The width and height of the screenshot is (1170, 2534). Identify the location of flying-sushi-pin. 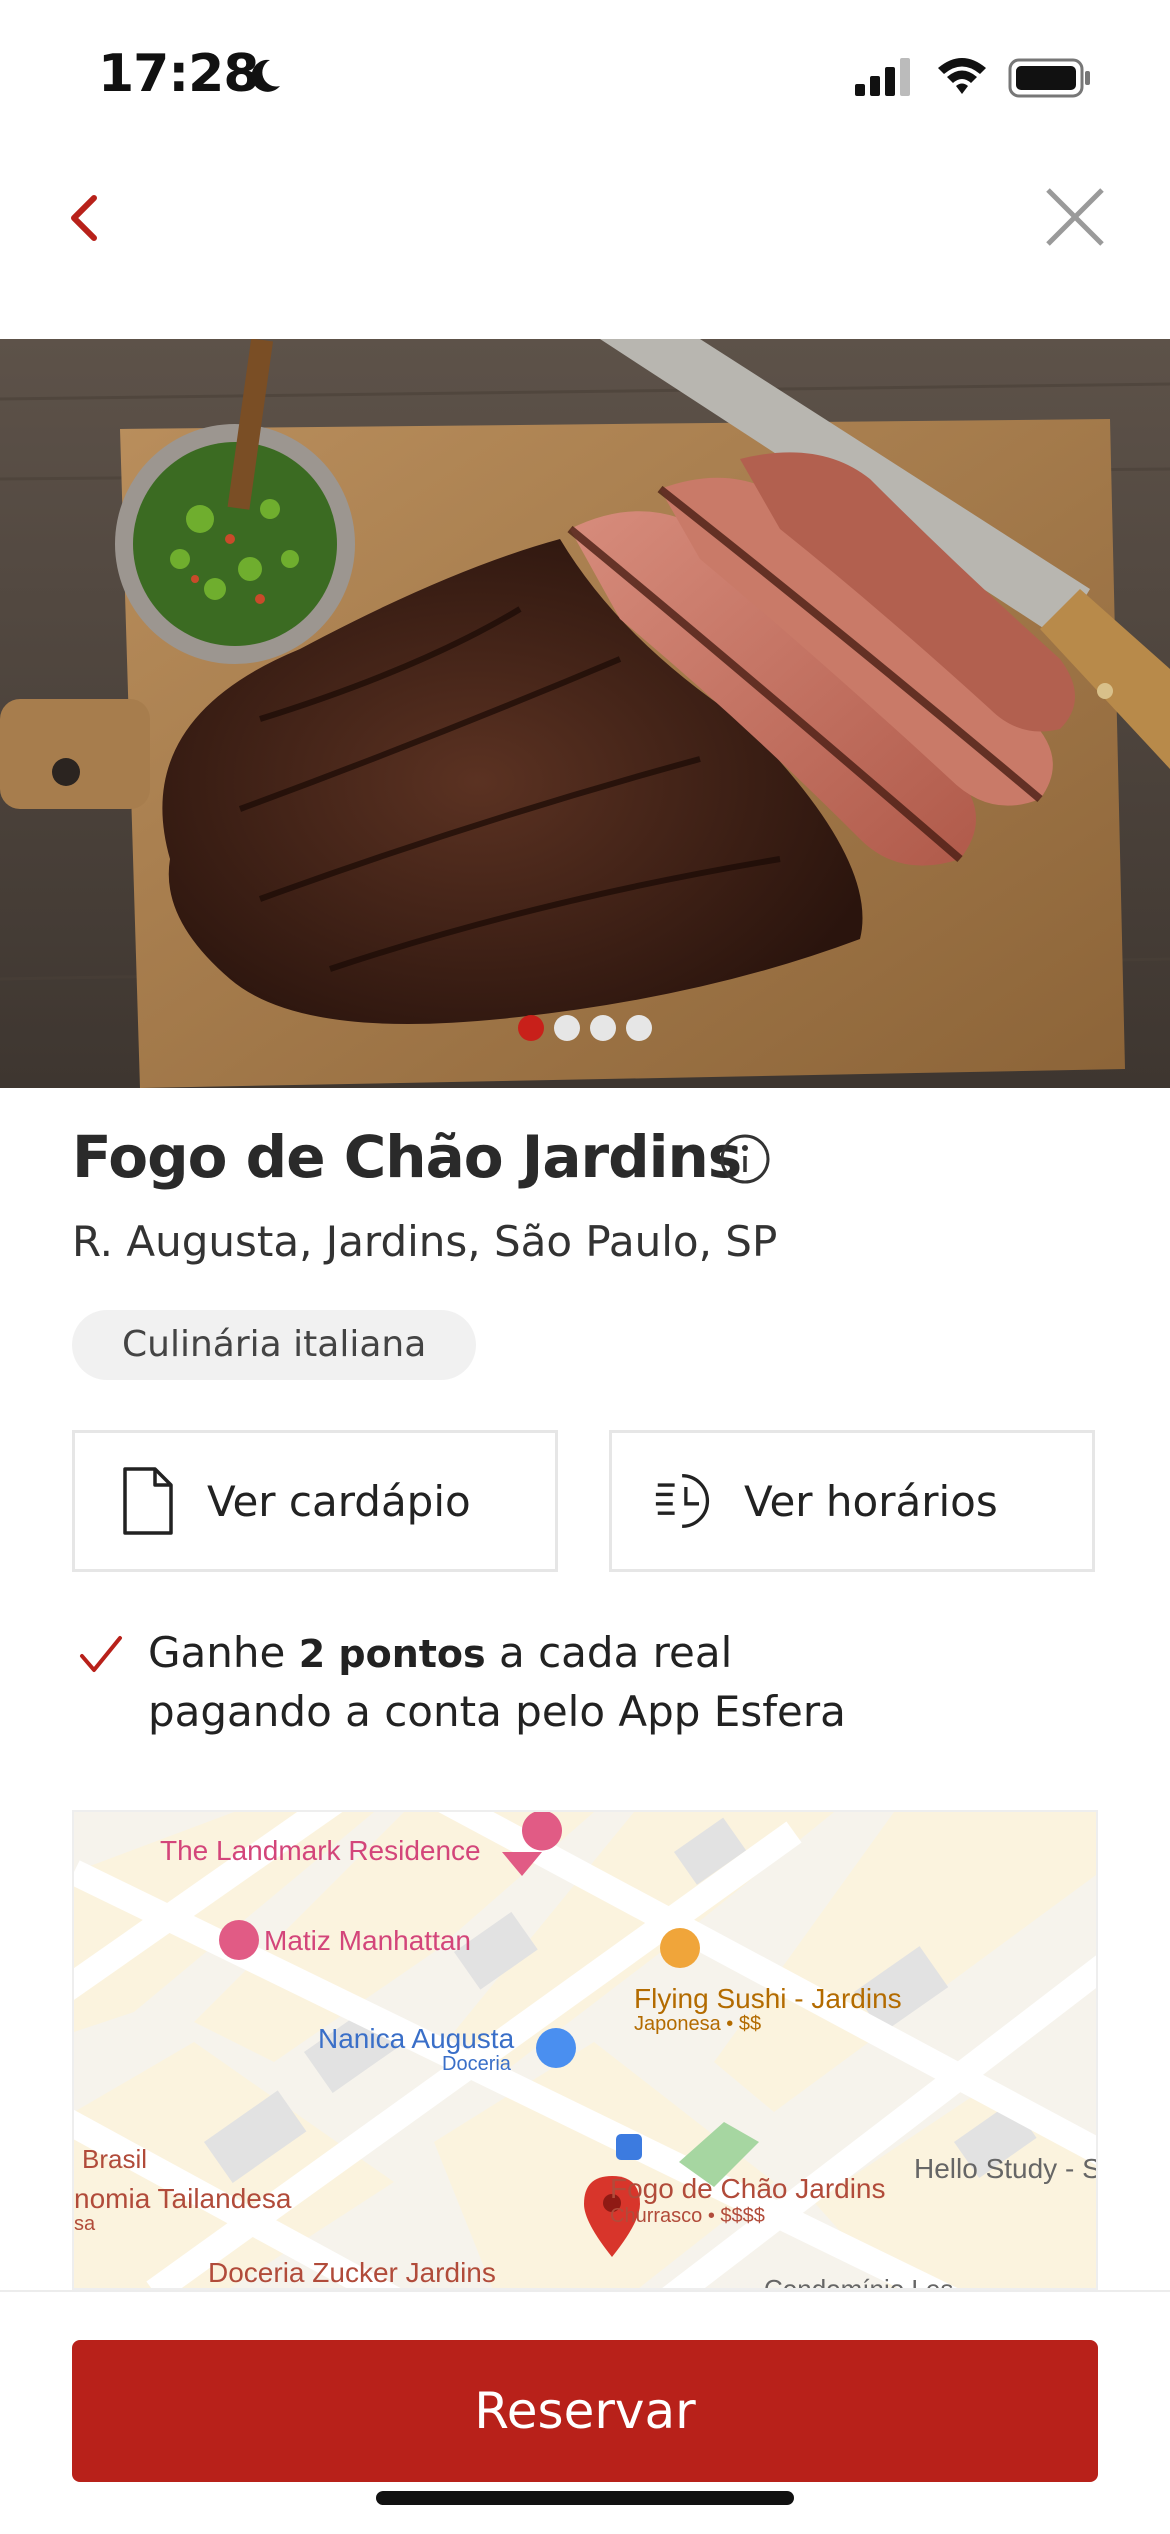
(680, 1948).